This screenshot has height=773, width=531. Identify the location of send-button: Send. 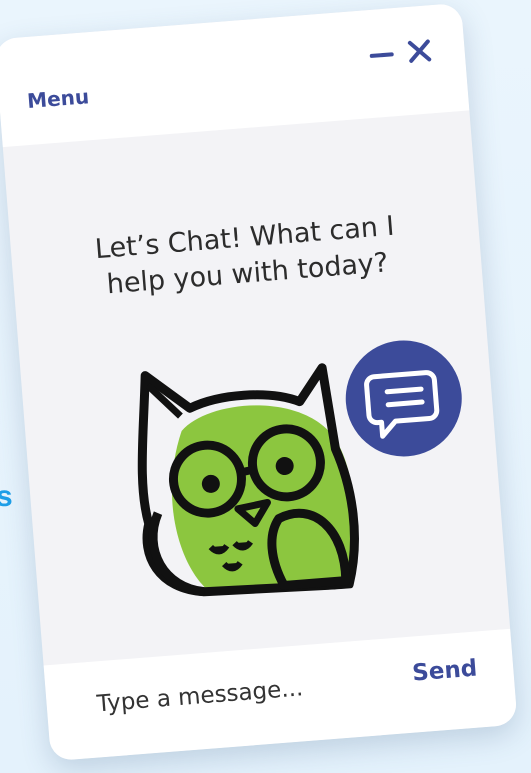
(444, 671).